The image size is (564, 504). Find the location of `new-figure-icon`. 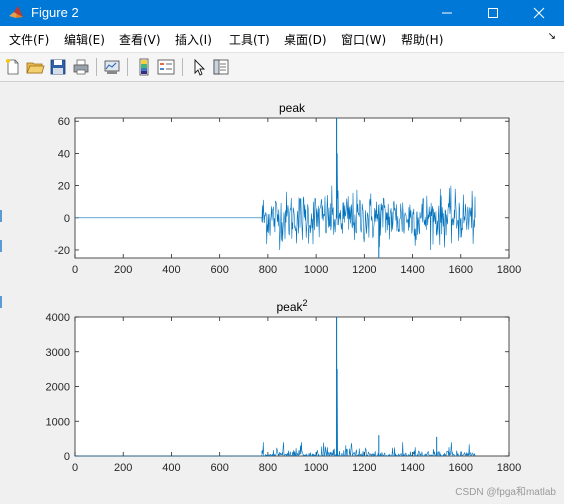

new-figure-icon is located at coordinates (12, 67).